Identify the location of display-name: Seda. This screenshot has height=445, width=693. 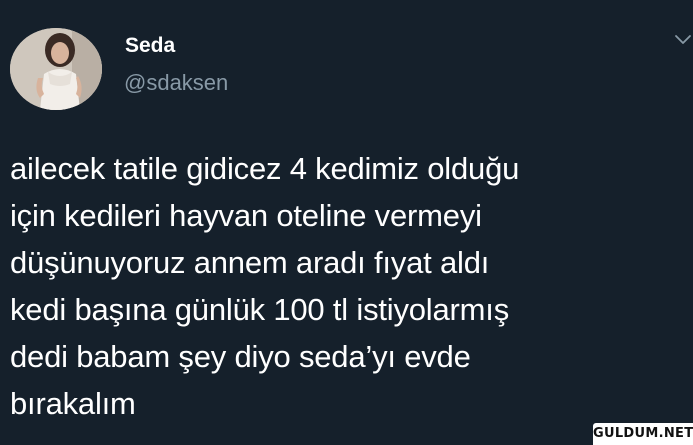
(150, 46).